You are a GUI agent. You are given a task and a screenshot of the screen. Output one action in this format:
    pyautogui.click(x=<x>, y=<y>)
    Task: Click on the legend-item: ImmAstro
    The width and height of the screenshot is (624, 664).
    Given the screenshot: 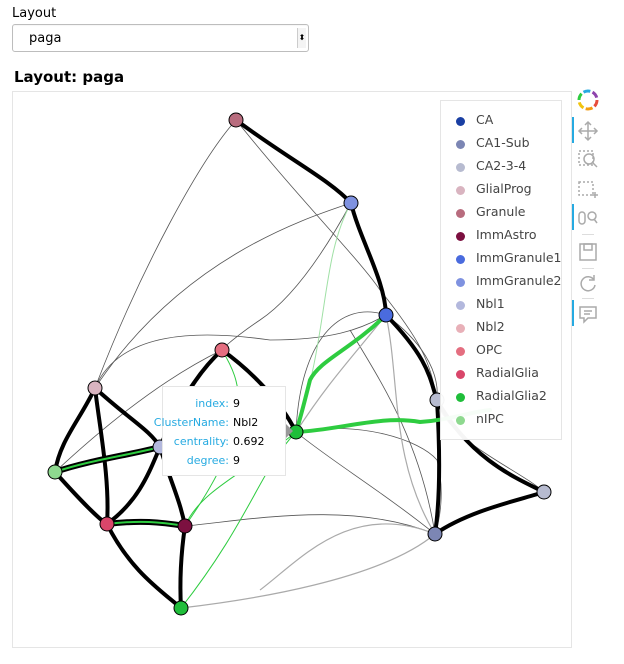 What is the action you would take?
    pyautogui.click(x=501, y=236)
    